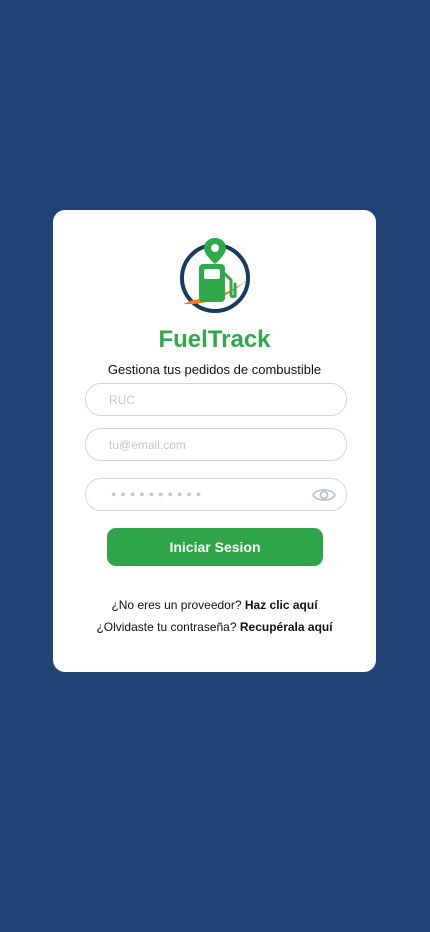 This screenshot has width=430, height=932. What do you see at coordinates (215, 547) in the screenshot?
I see `login-button: Iniciar Sesion` at bounding box center [215, 547].